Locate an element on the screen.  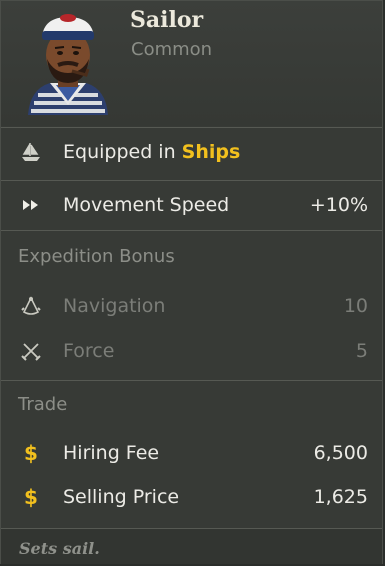
stat-row: Navigation 10 is located at coordinates (191, 306).